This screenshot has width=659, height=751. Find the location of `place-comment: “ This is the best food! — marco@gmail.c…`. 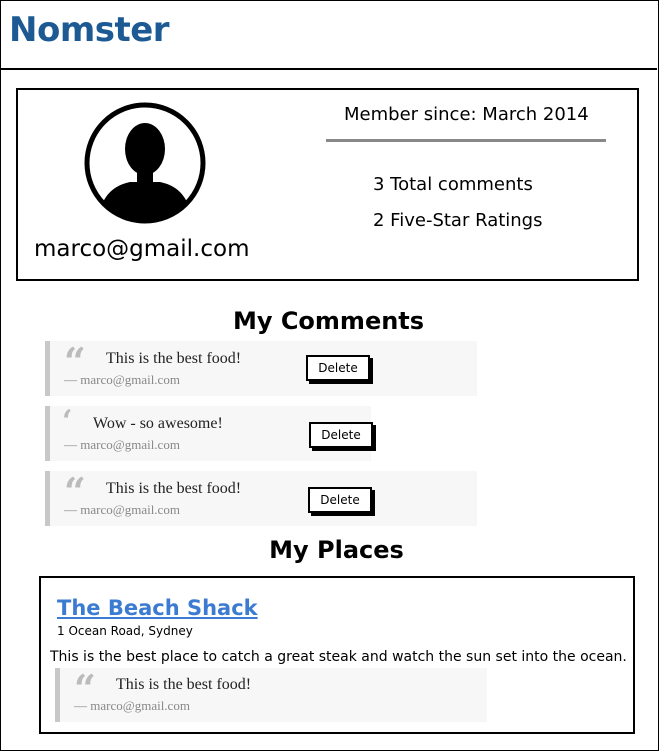

place-comment: “ This is the best food! — marco@gmail.c… is located at coordinates (271, 694).